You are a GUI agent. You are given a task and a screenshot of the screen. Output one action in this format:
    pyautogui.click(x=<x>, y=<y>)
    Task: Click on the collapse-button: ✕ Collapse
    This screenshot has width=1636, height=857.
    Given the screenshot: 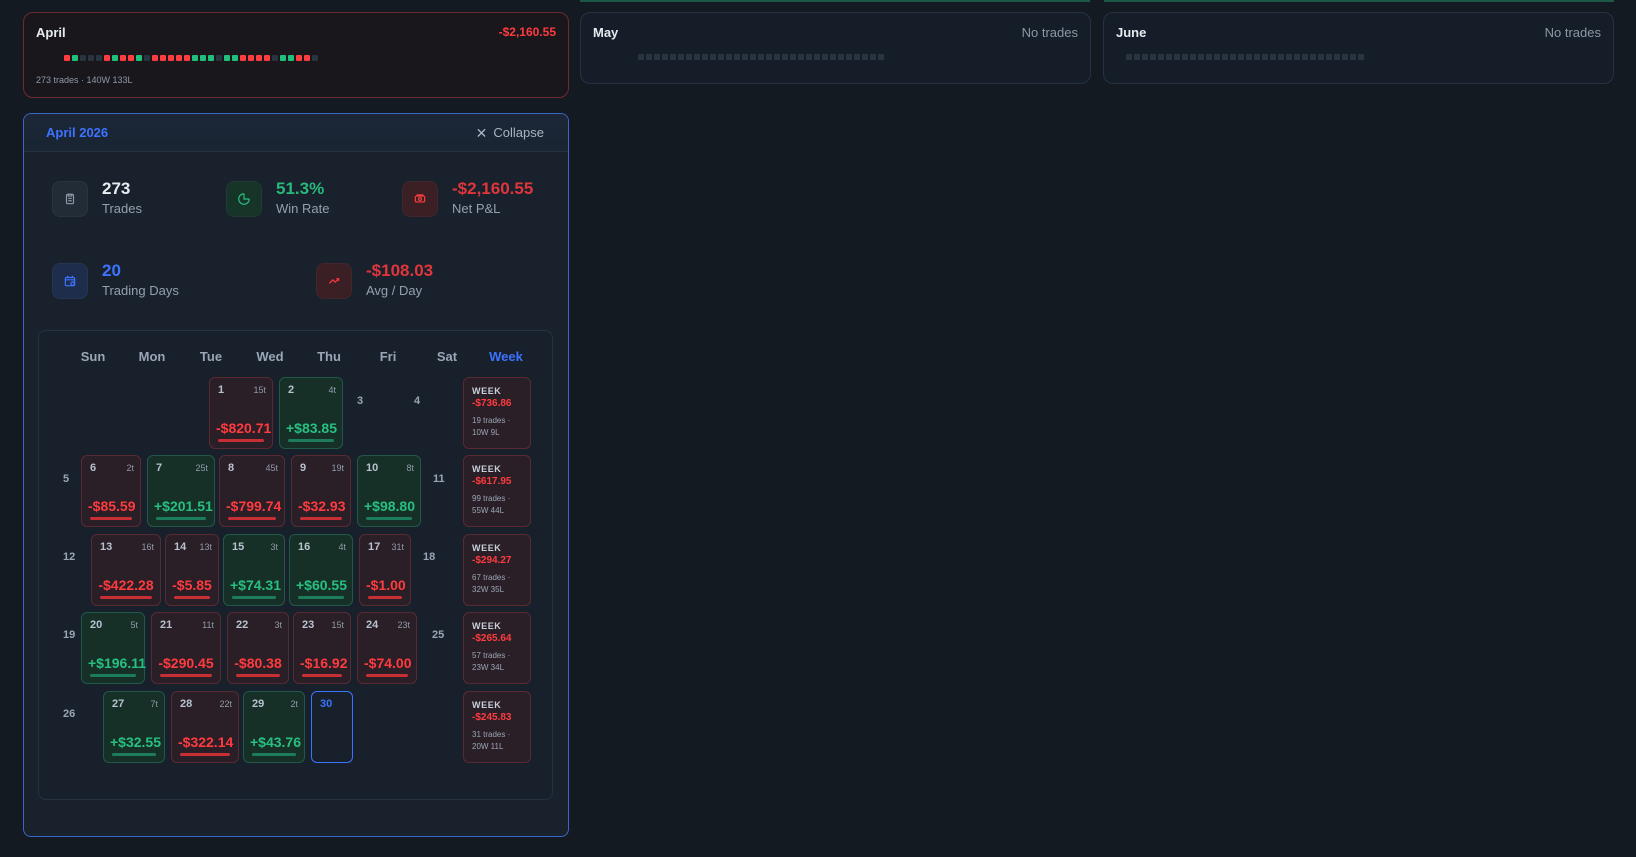 What is the action you would take?
    pyautogui.click(x=510, y=132)
    